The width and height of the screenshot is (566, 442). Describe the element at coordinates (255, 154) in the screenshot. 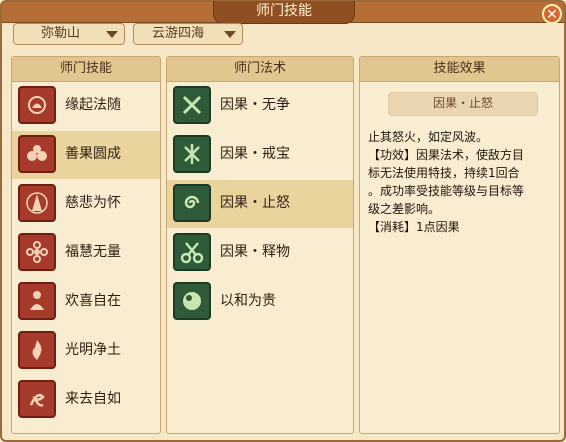

I see `spell-label: 因果・戒宝` at that location.